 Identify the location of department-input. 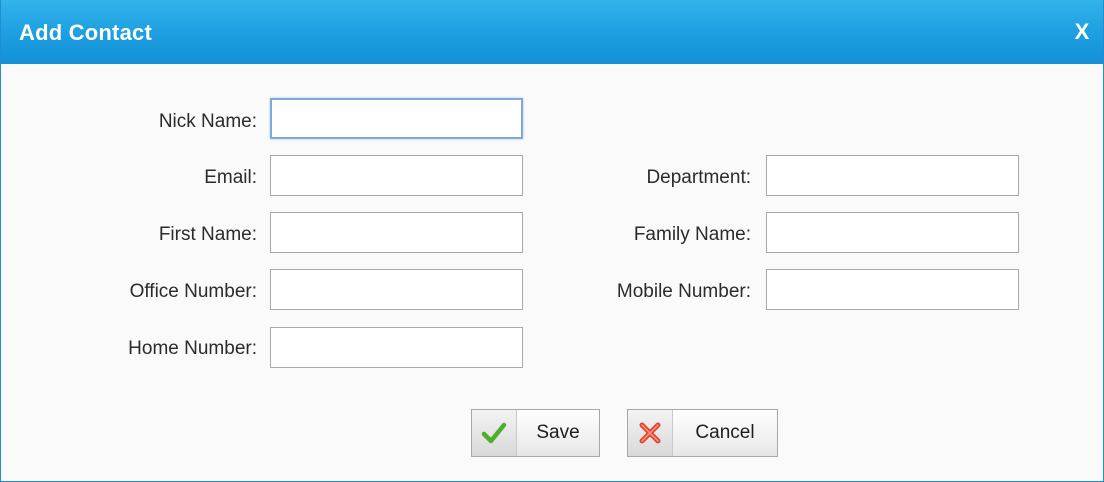
(892, 175).